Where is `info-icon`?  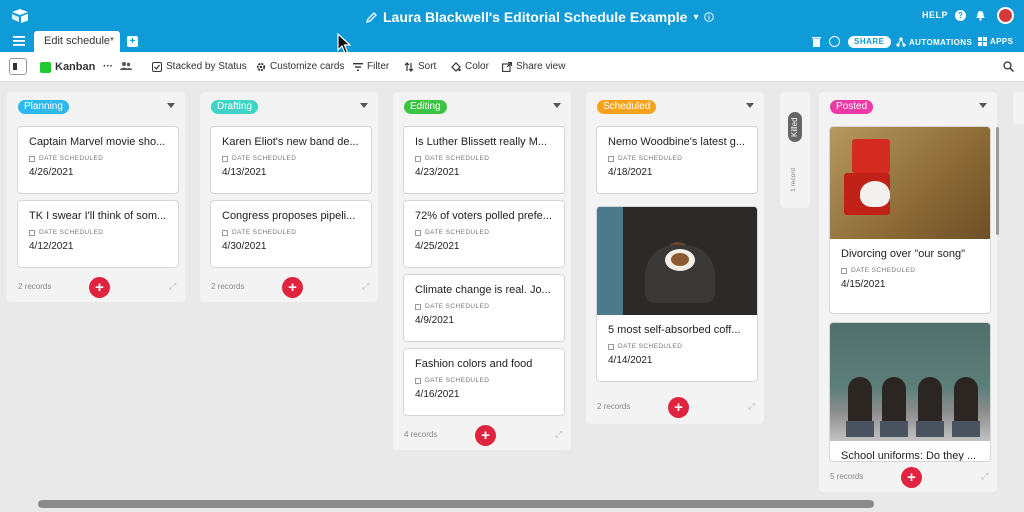 info-icon is located at coordinates (709, 17).